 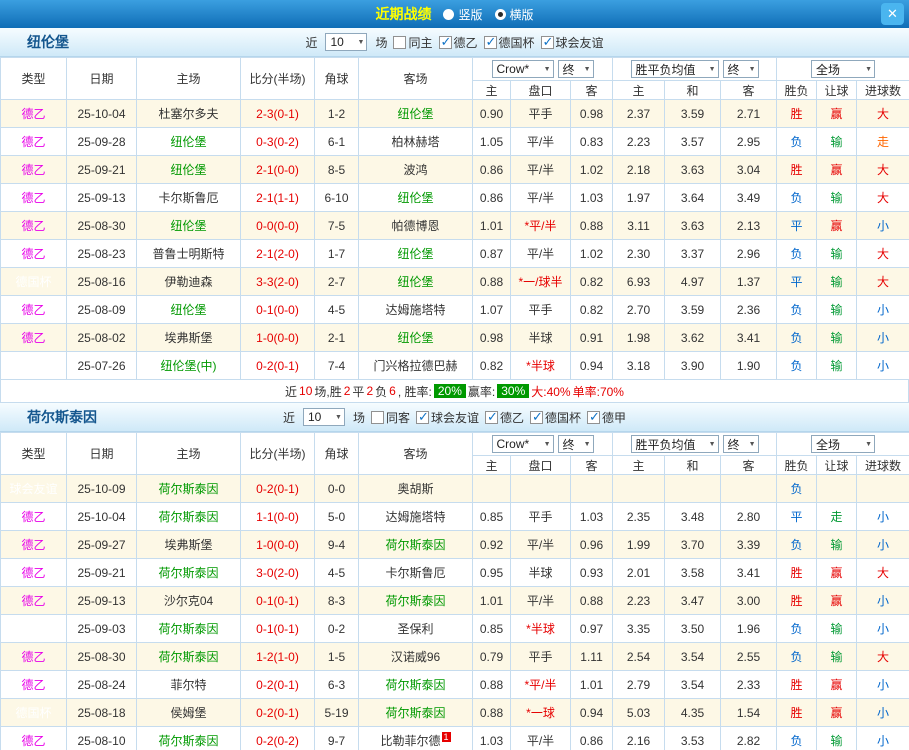 I want to click on score-cell: 0-3(0-2), so click(x=277, y=141).